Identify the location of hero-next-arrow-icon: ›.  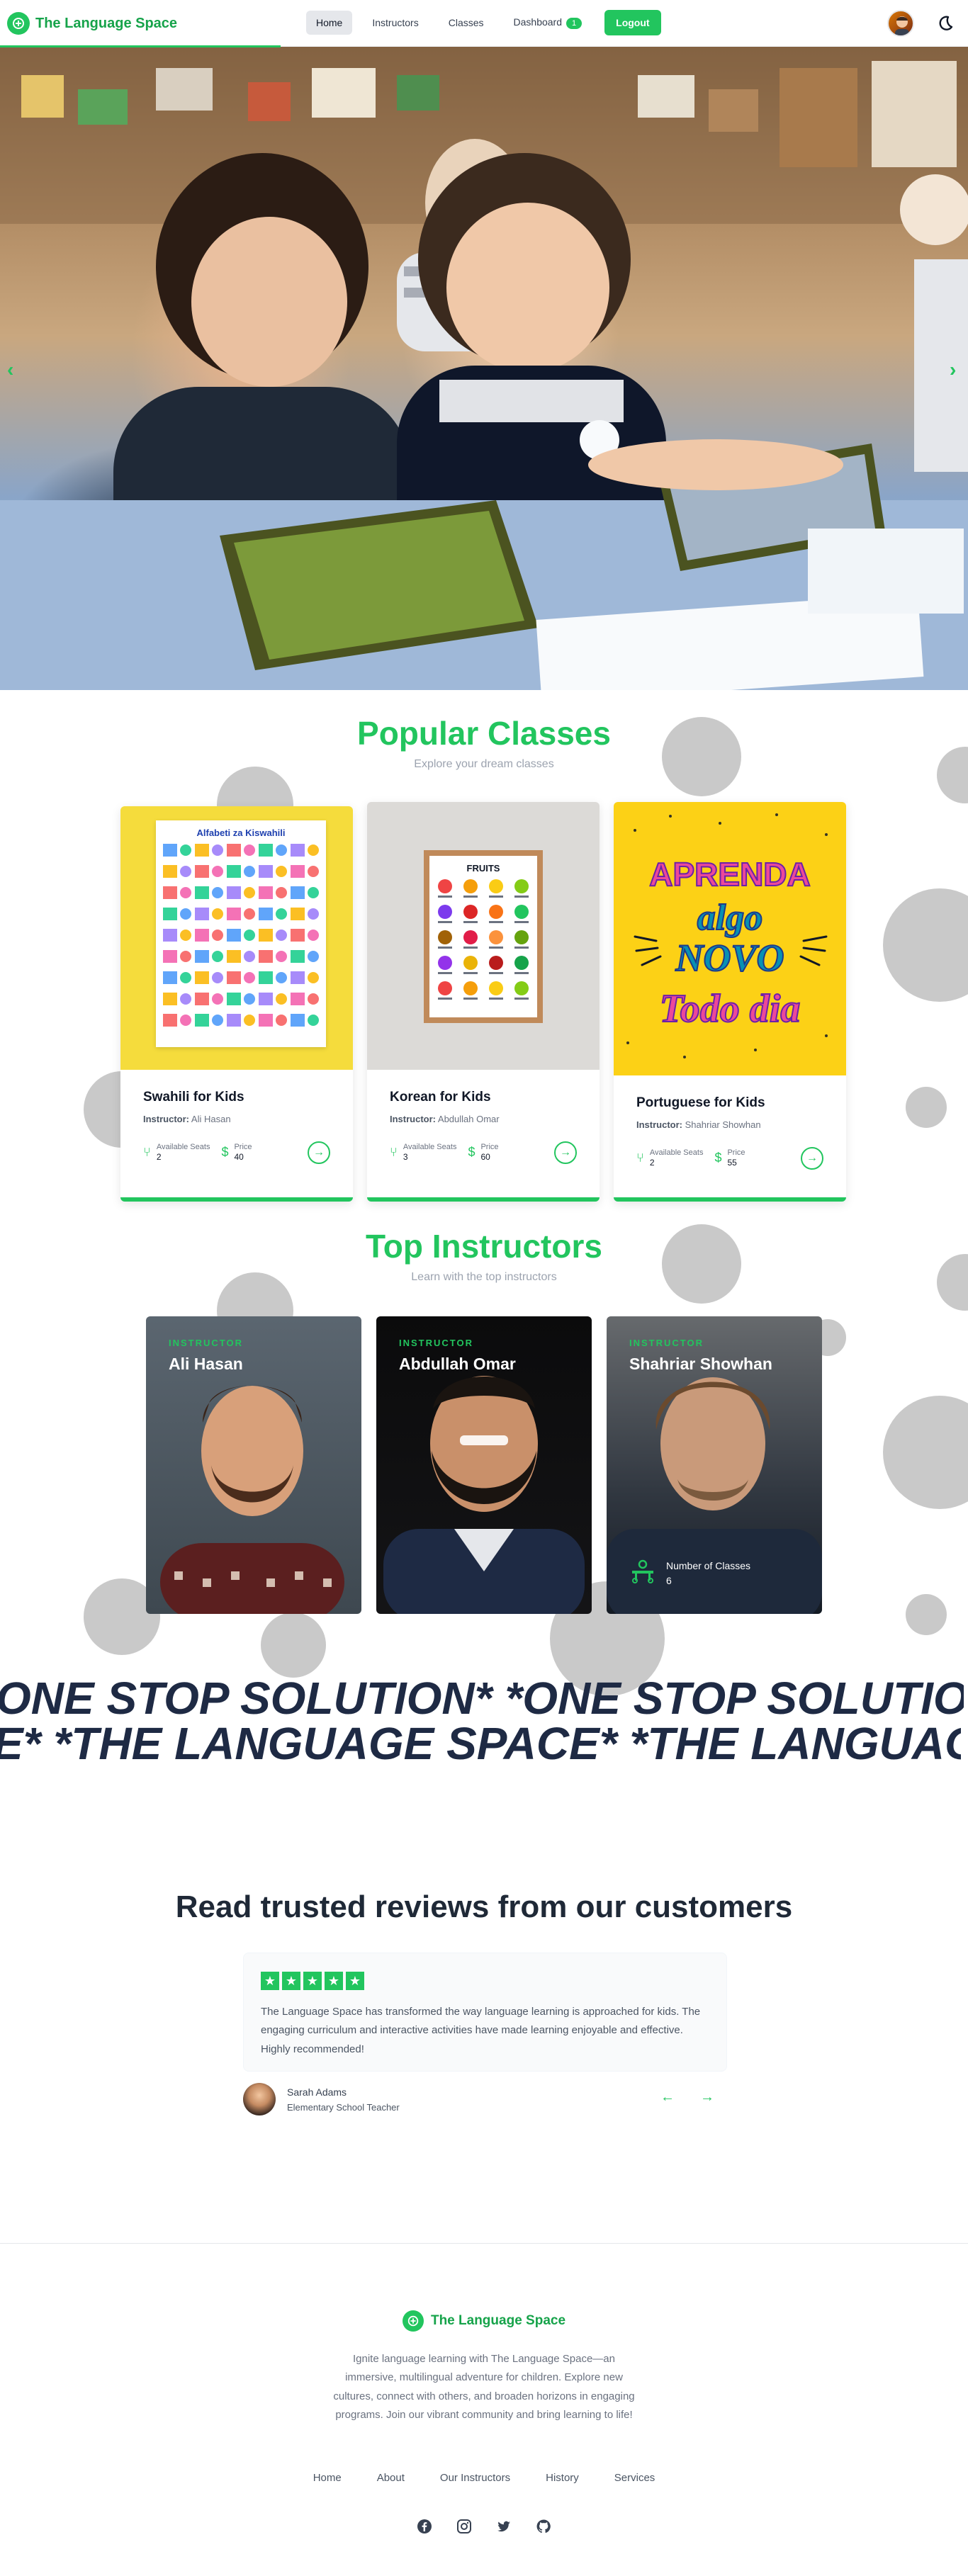
(953, 369).